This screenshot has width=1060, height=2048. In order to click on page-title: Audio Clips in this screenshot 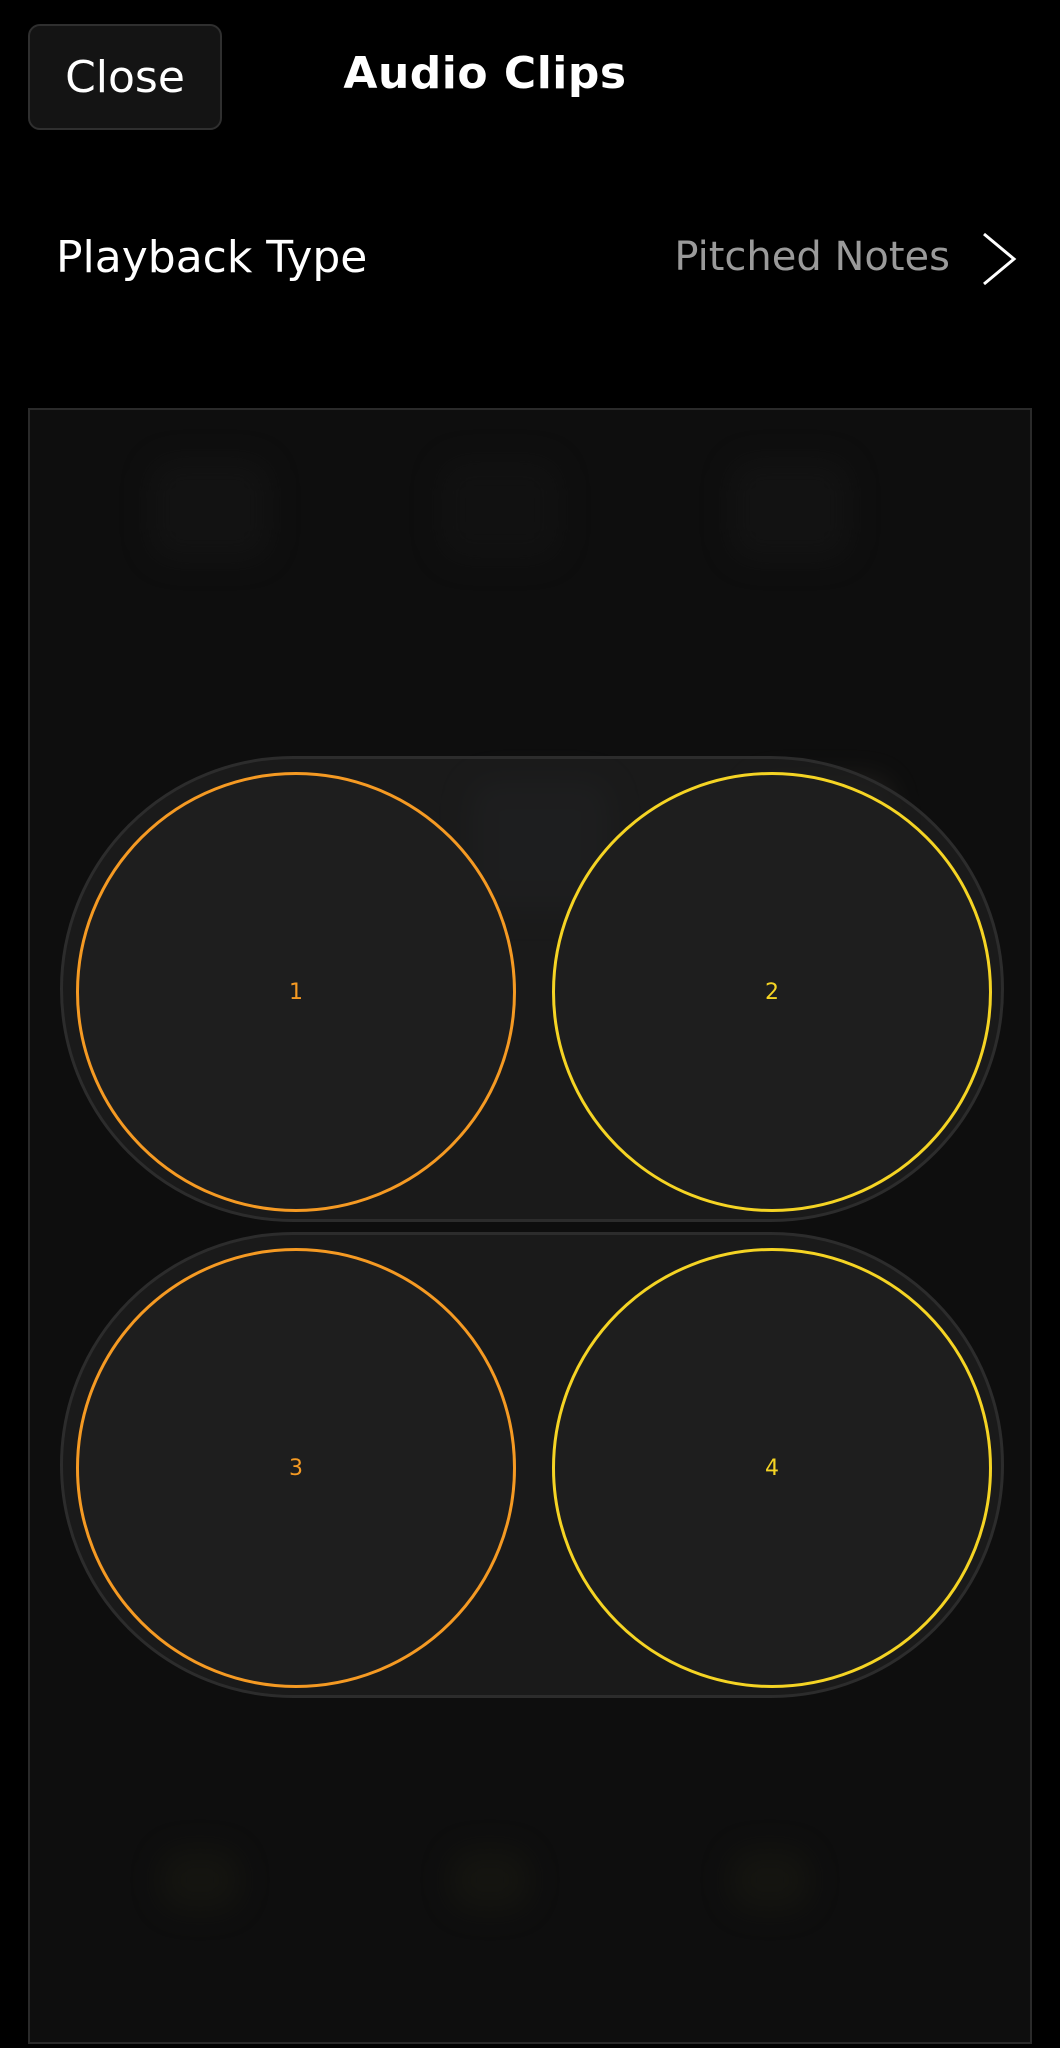, I will do `click(530, 73)`.